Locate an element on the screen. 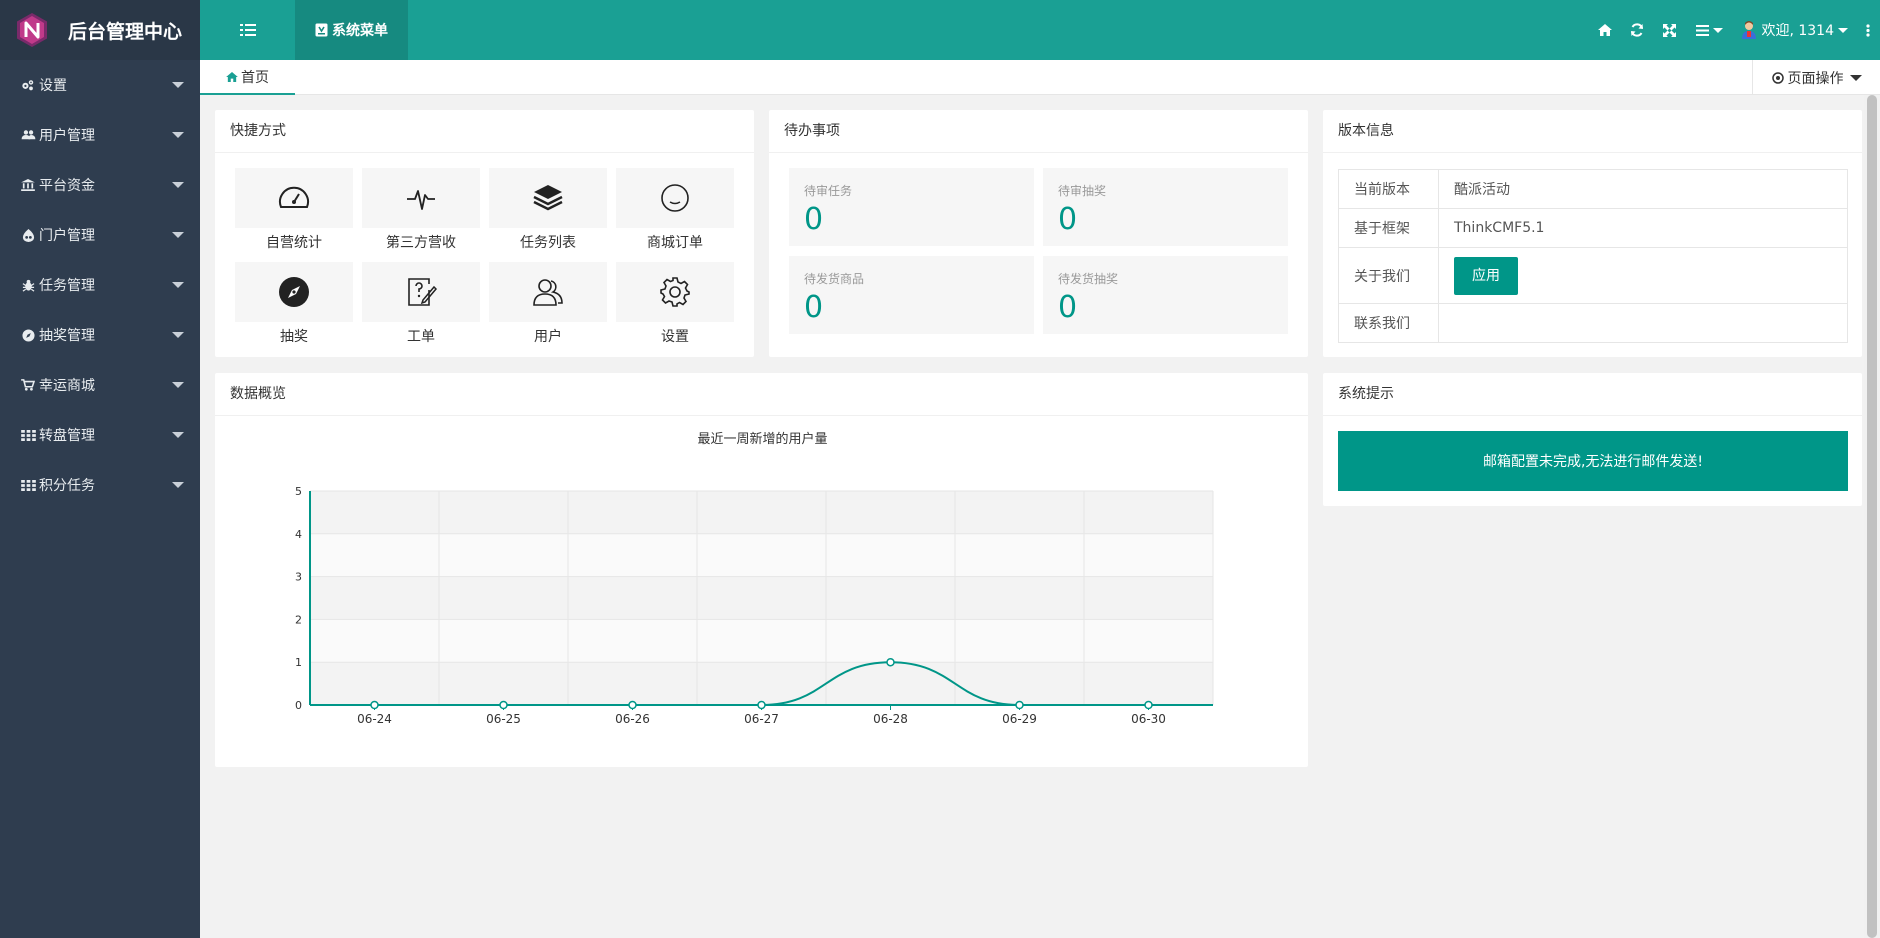 The width and height of the screenshot is (1880, 938). sidebar-item-label: 任务管理 is located at coordinates (67, 286).